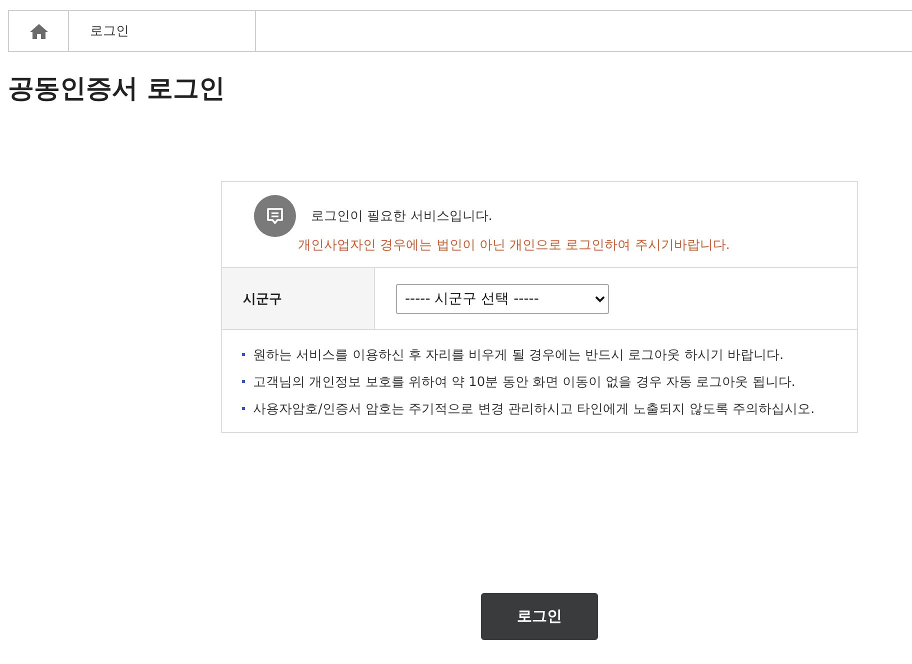 Image resolution: width=912 pixels, height=664 pixels. What do you see at coordinates (534, 409) in the screenshot?
I see `guideline-text: 사용자암호/인증서 암호는 주기적으로 변경 관리하시고 타인에게 노출되지 않도록 주의하십시오.` at bounding box center [534, 409].